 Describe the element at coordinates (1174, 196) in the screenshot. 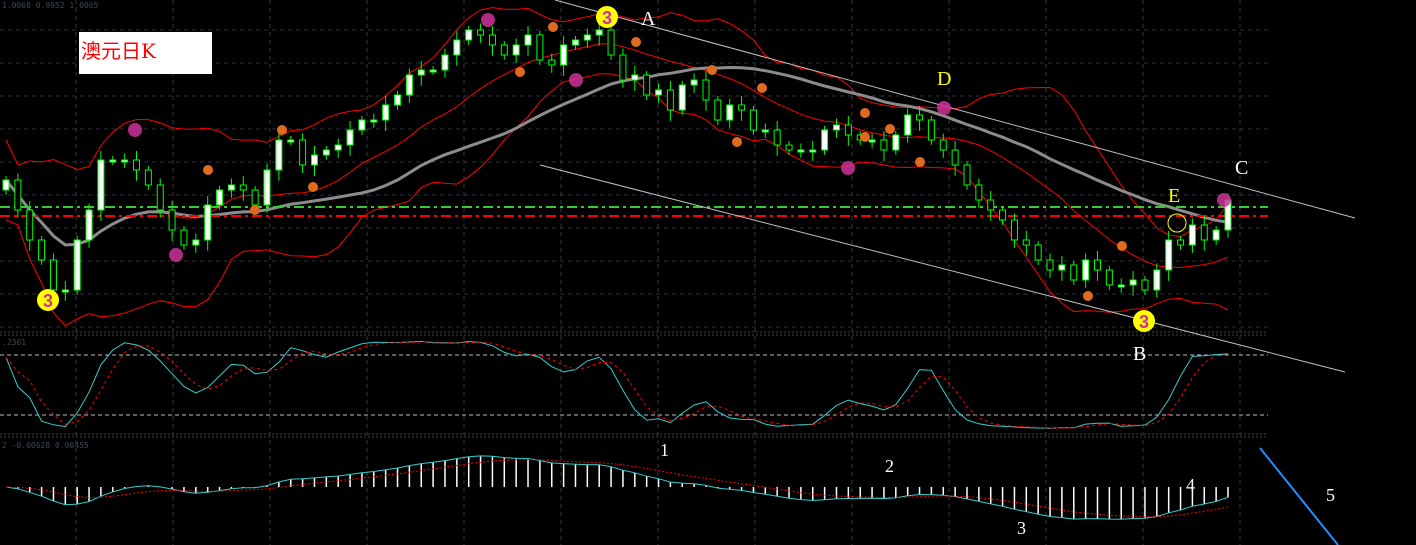

I see `annotation-e: E` at that location.